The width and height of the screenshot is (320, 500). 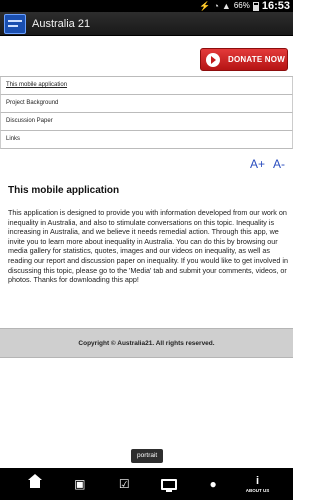 I want to click on nav-item-links: Links, so click(x=146, y=140).